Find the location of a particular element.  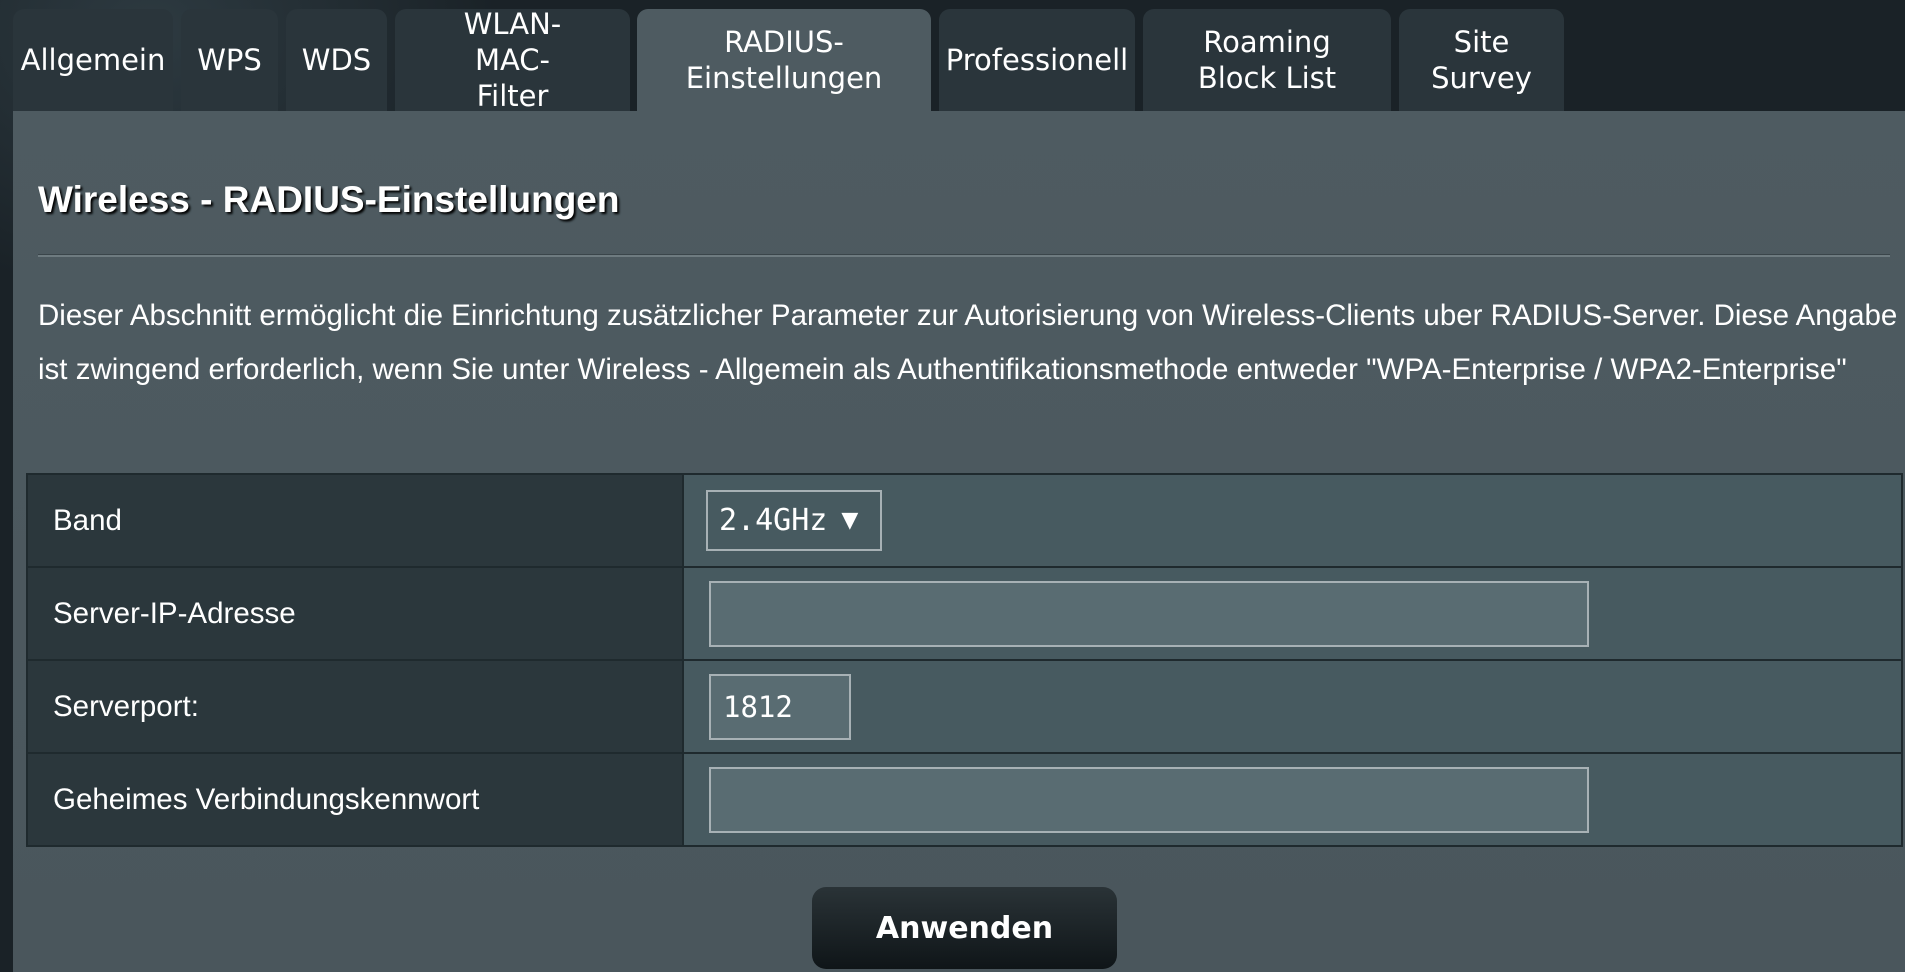

server-ip-input is located at coordinates (1149, 613).